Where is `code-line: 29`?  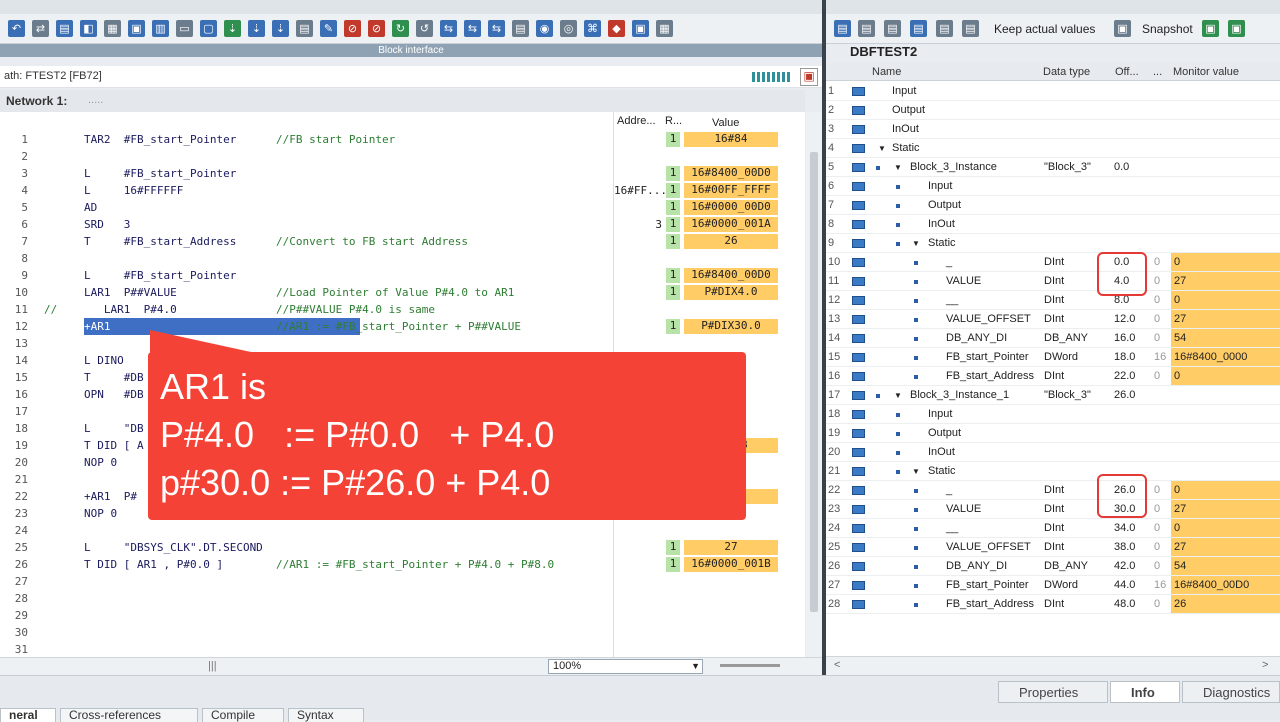
code-line: 29 is located at coordinates (402, 615).